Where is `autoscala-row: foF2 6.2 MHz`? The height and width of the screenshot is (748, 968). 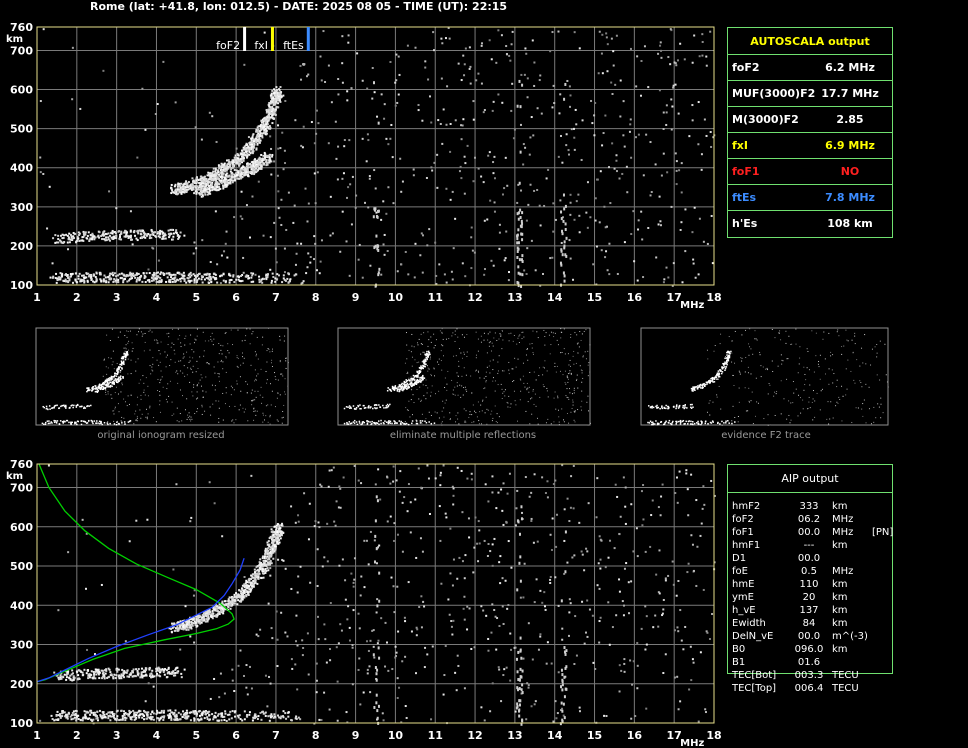 autoscala-row: foF2 6.2 MHz is located at coordinates (810, 68).